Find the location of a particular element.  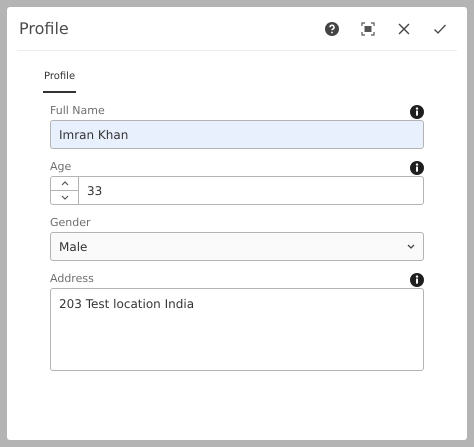

tab: Profile is located at coordinates (59, 81).